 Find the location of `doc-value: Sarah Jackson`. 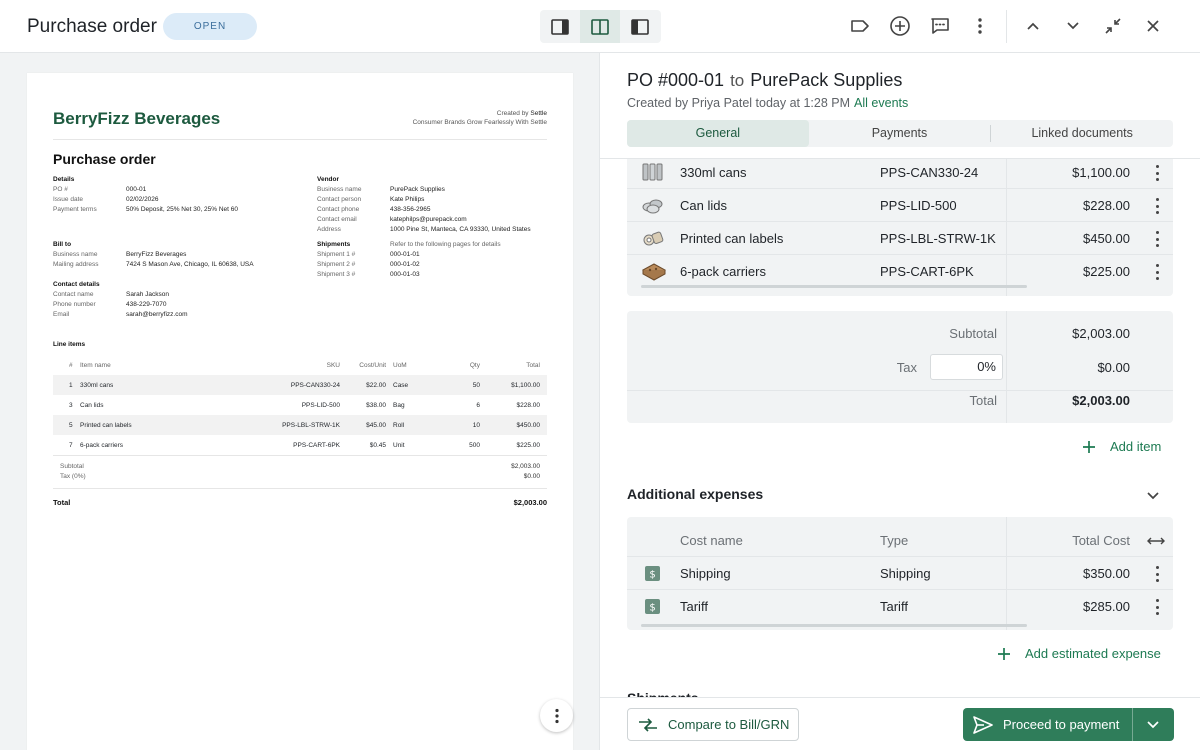

doc-value: Sarah Jackson is located at coordinates (147, 294).